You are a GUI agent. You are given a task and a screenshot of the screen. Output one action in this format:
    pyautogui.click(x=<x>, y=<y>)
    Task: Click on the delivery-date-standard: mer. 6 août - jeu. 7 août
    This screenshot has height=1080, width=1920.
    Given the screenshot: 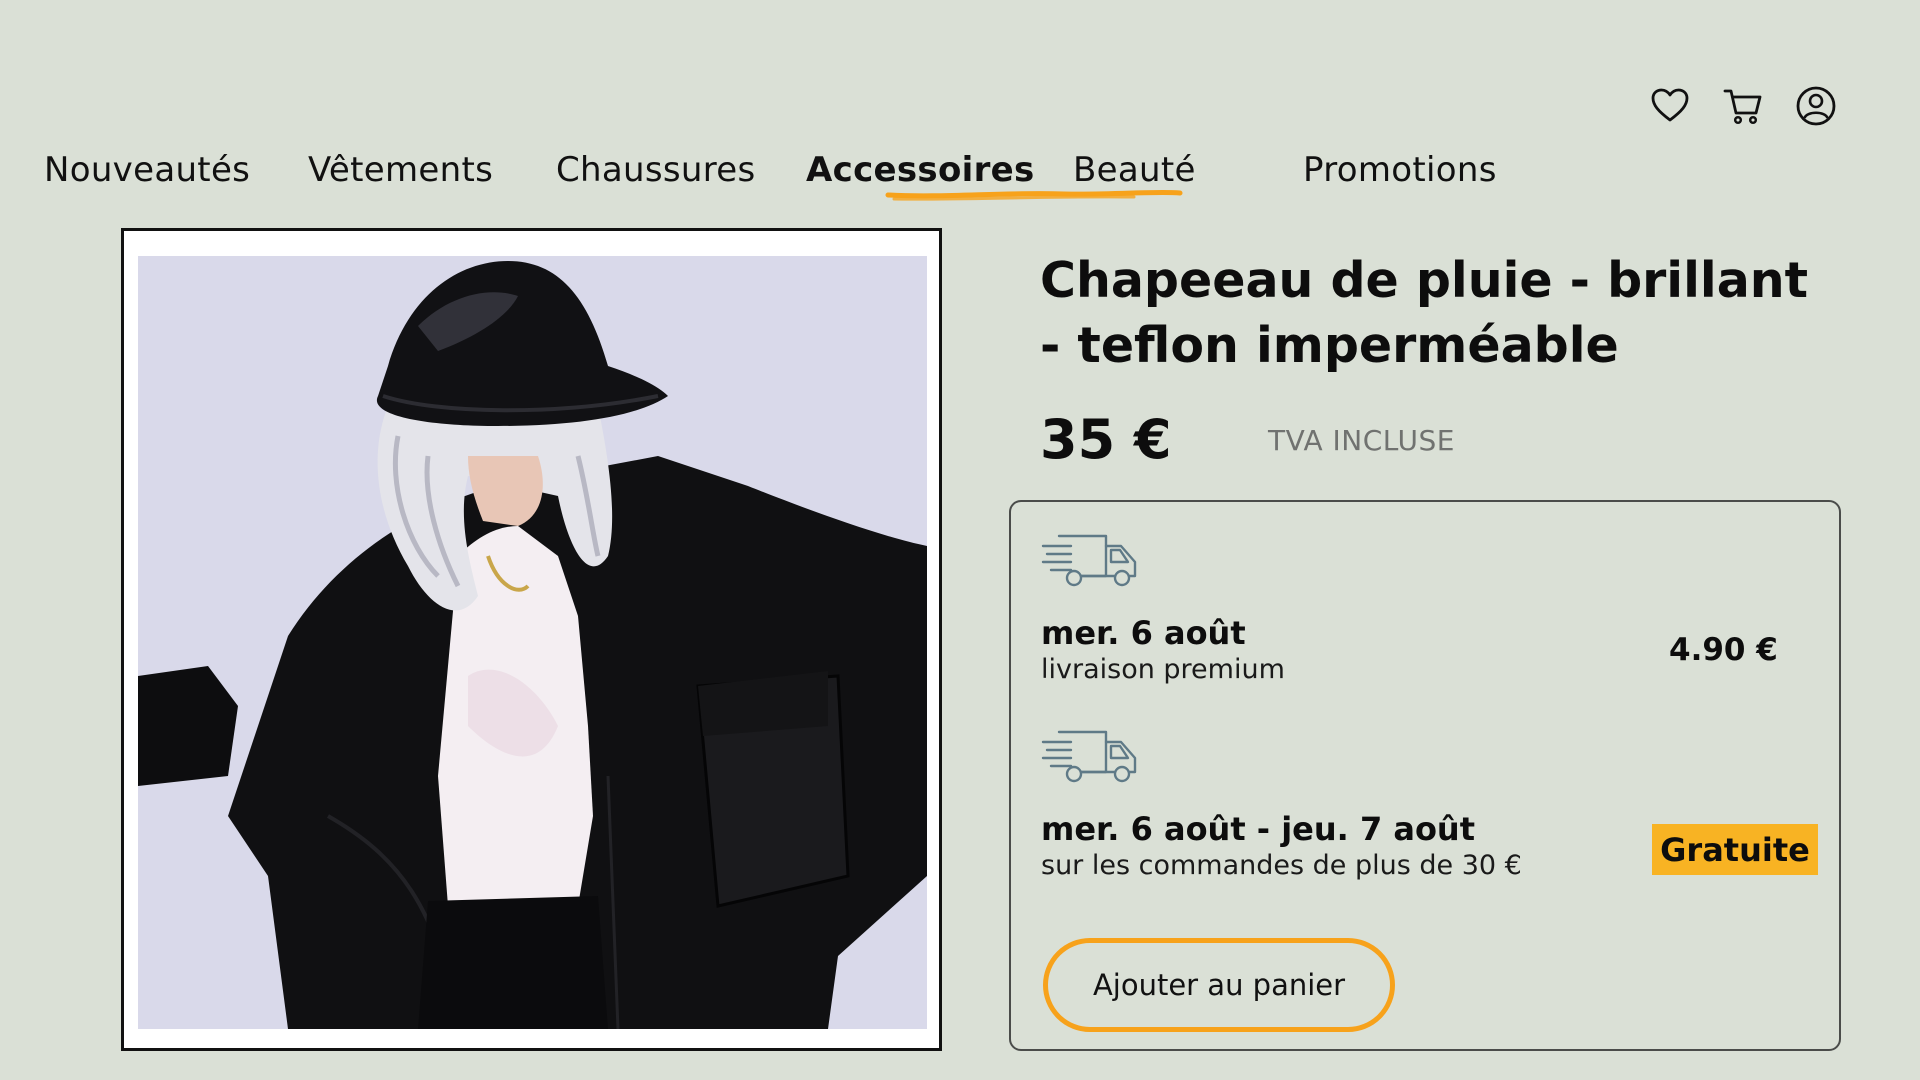 What is the action you would take?
    pyautogui.click(x=1258, y=829)
    